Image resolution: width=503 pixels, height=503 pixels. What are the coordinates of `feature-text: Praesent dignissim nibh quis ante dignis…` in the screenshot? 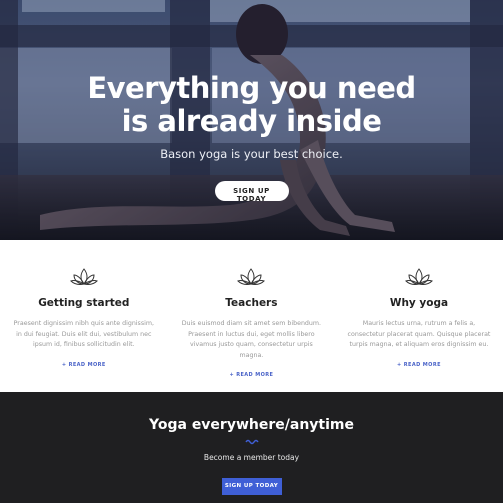 It's located at (84, 334).